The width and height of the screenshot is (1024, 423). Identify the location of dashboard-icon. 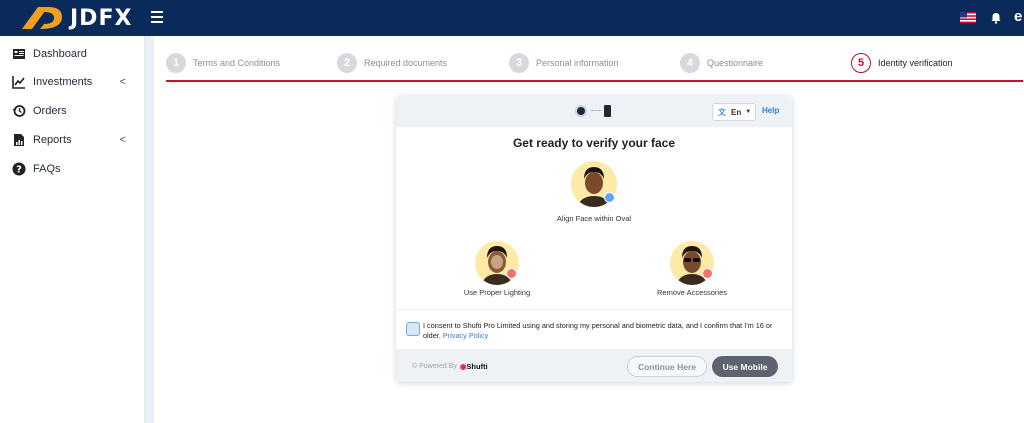
(19, 54).